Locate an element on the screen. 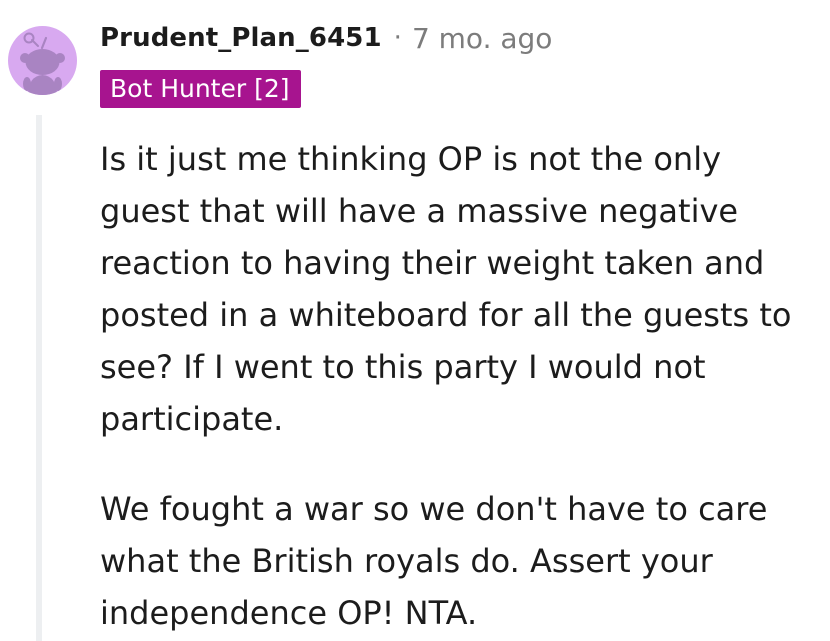 This screenshot has width=830, height=641. comment-header: Prudent_Plan_6451 · 7 mo. ago is located at coordinates (326, 38).